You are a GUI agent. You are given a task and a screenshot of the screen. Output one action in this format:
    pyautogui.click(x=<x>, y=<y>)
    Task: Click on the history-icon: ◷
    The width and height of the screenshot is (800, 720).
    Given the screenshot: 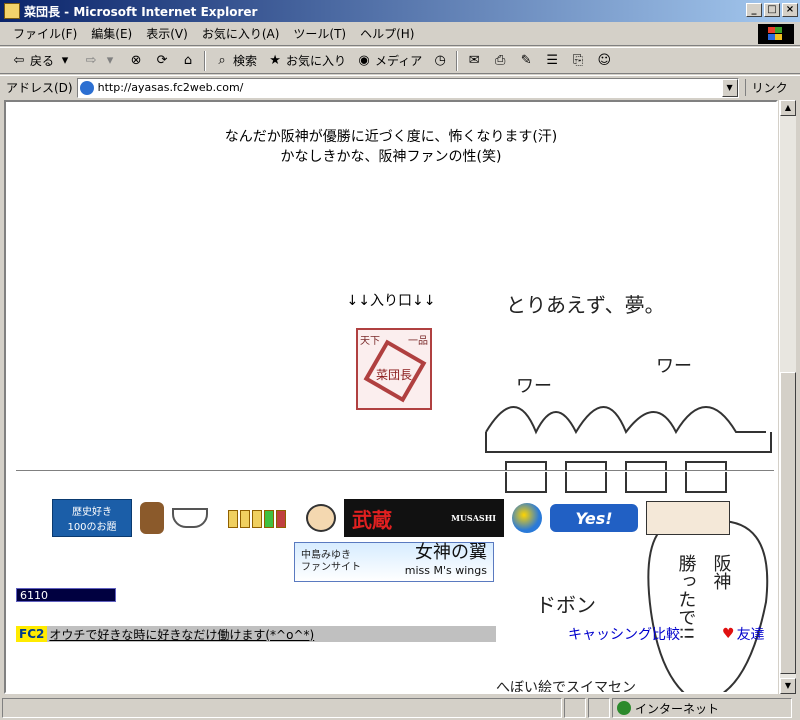 What is the action you would take?
    pyautogui.click(x=440, y=60)
    